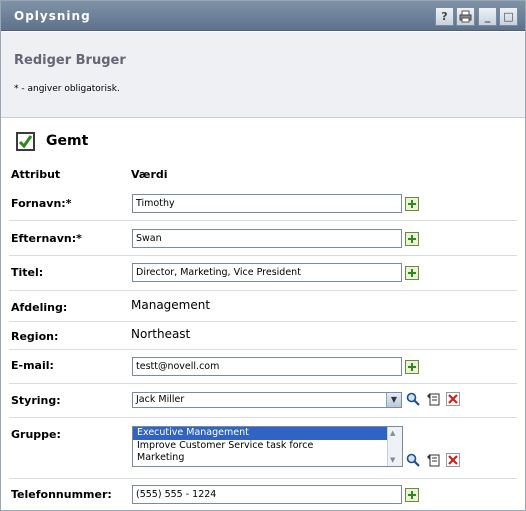  Describe the element at coordinates (39, 307) in the screenshot. I see `department-label: Afdeling:` at that location.